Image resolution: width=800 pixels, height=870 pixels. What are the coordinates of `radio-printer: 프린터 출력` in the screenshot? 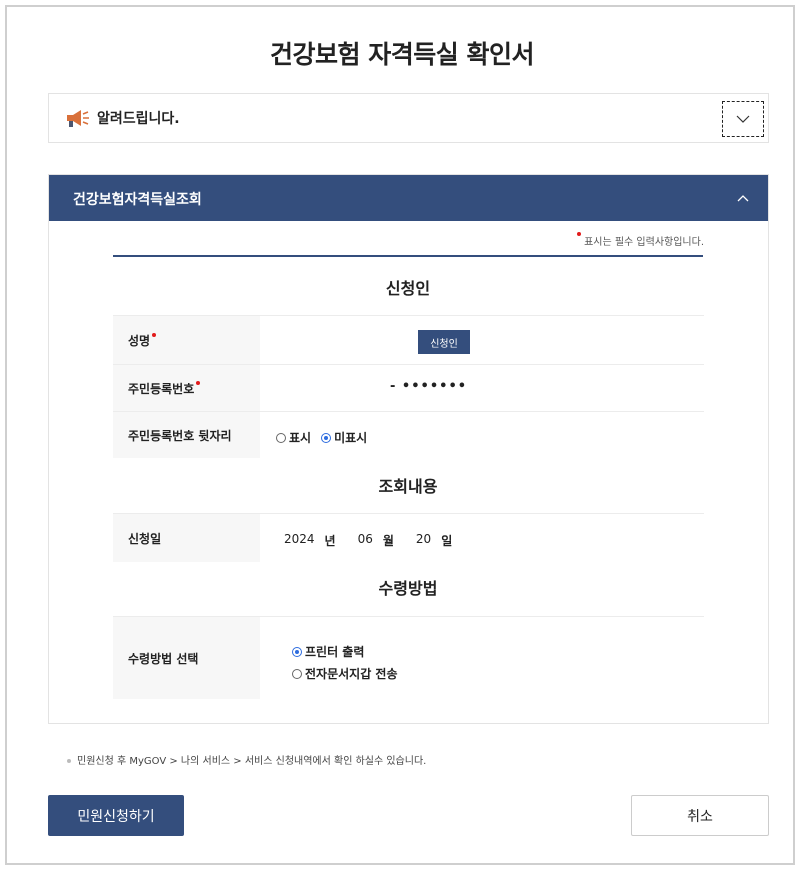 It's located at (328, 651).